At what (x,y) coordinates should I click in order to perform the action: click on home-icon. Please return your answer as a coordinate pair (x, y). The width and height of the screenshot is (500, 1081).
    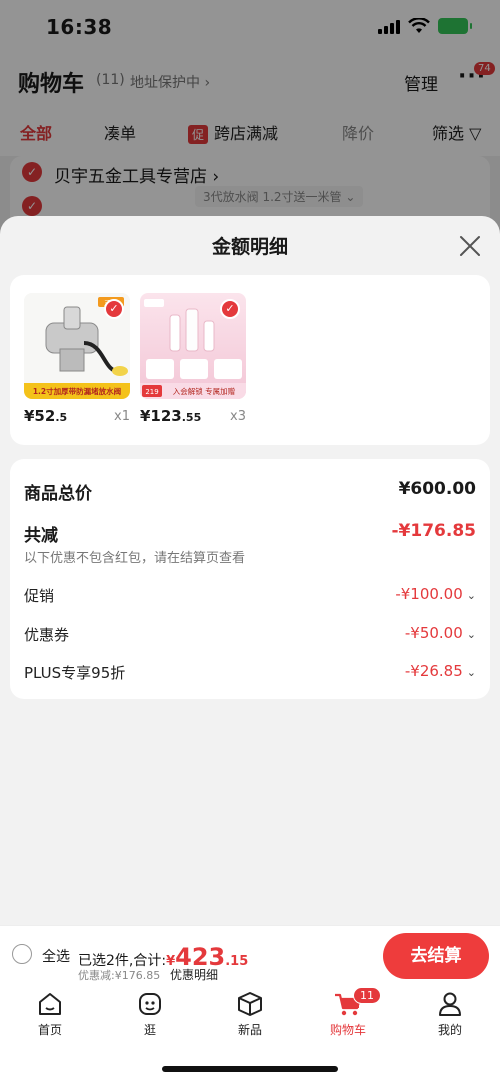
    Looking at the image, I should click on (50, 1004).